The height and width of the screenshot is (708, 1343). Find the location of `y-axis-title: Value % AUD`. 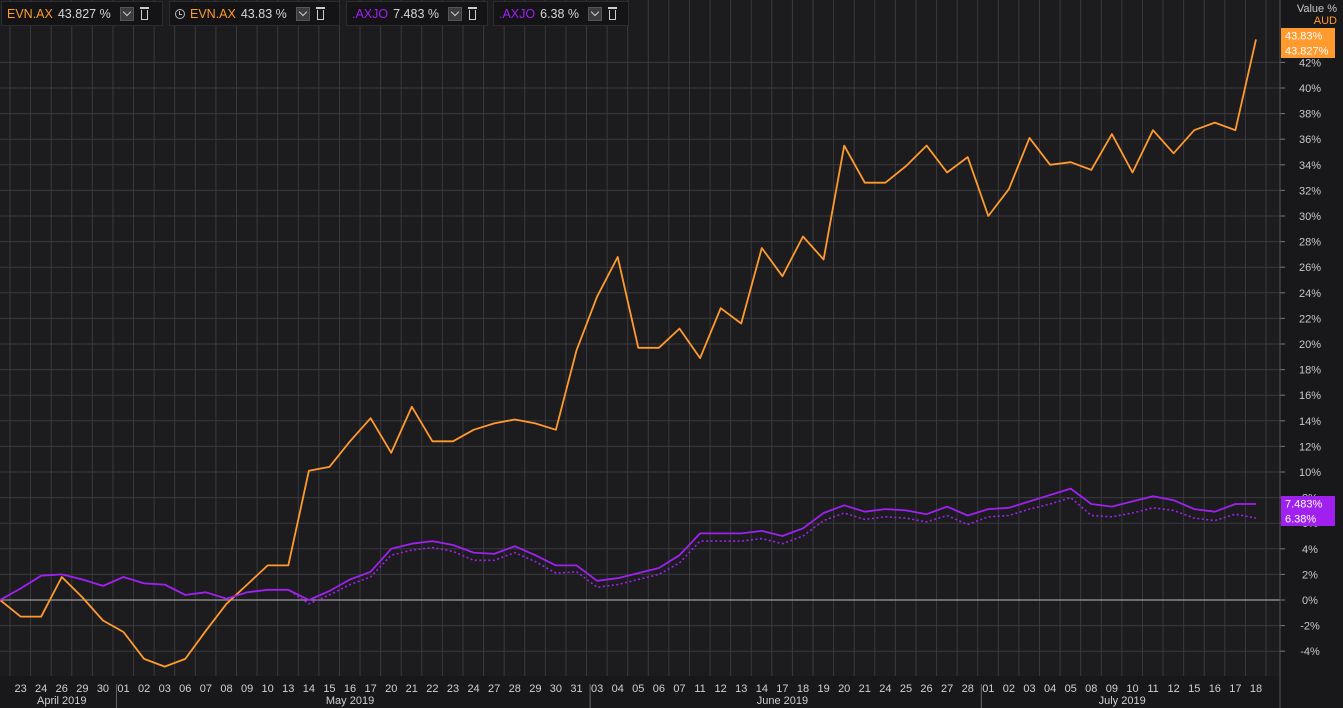

y-axis-title: Value % AUD is located at coordinates (1317, 15).